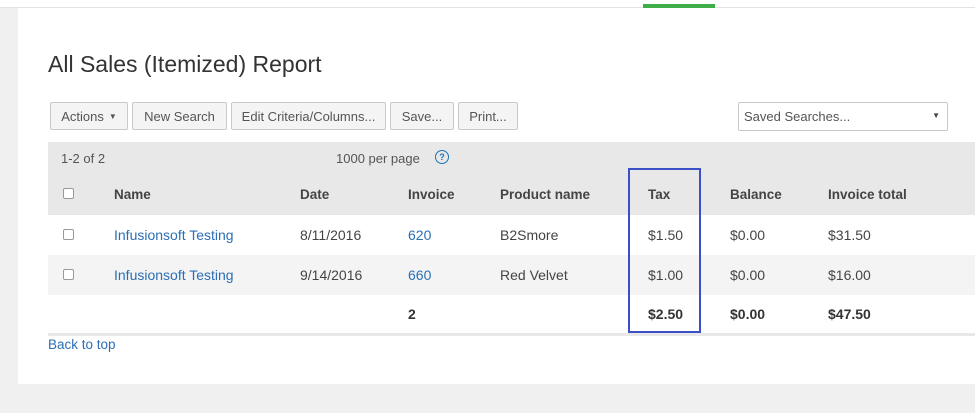 Image resolution: width=975 pixels, height=413 pixels. Describe the element at coordinates (331, 275) in the screenshot. I see `date-cell: 9/14/2016` at that location.